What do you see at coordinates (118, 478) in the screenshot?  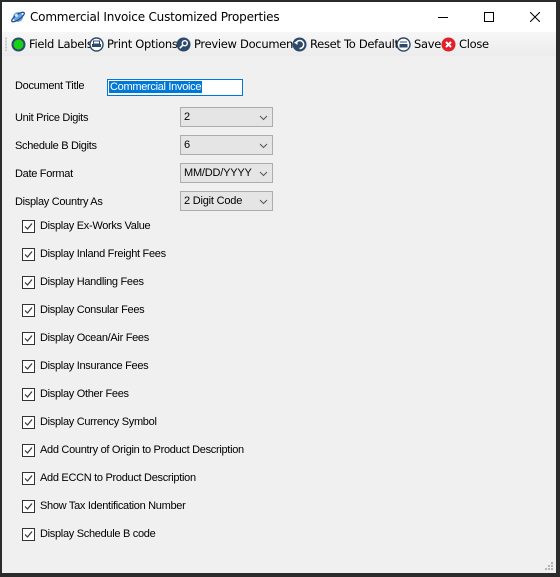 I see `checkbox-label: Add ECCN to Product Description` at bounding box center [118, 478].